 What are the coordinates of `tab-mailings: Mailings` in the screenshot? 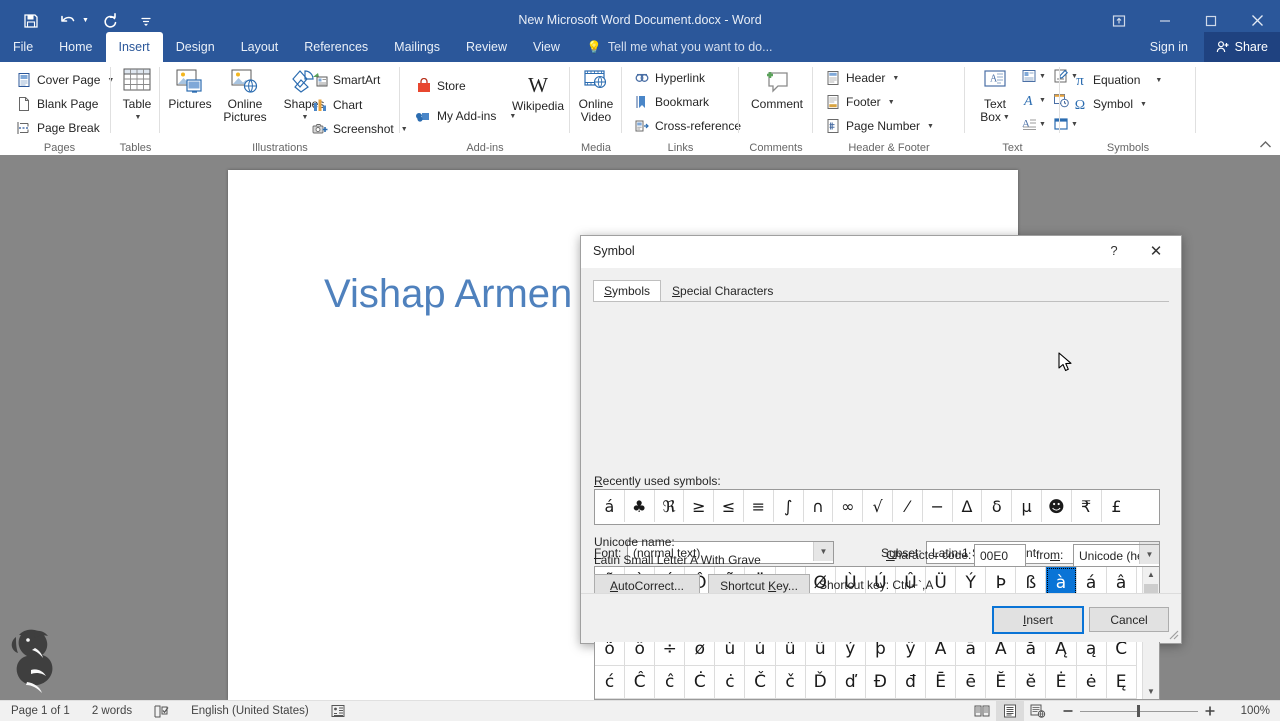 It's located at (417, 47).